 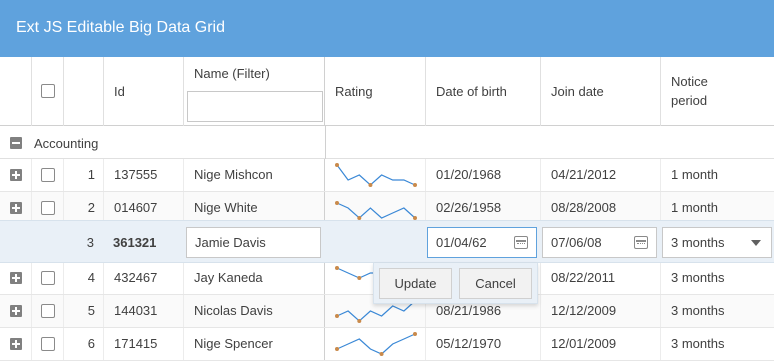 What do you see at coordinates (254, 311) in the screenshot?
I see `name-cell: Nicolas Davis` at bounding box center [254, 311].